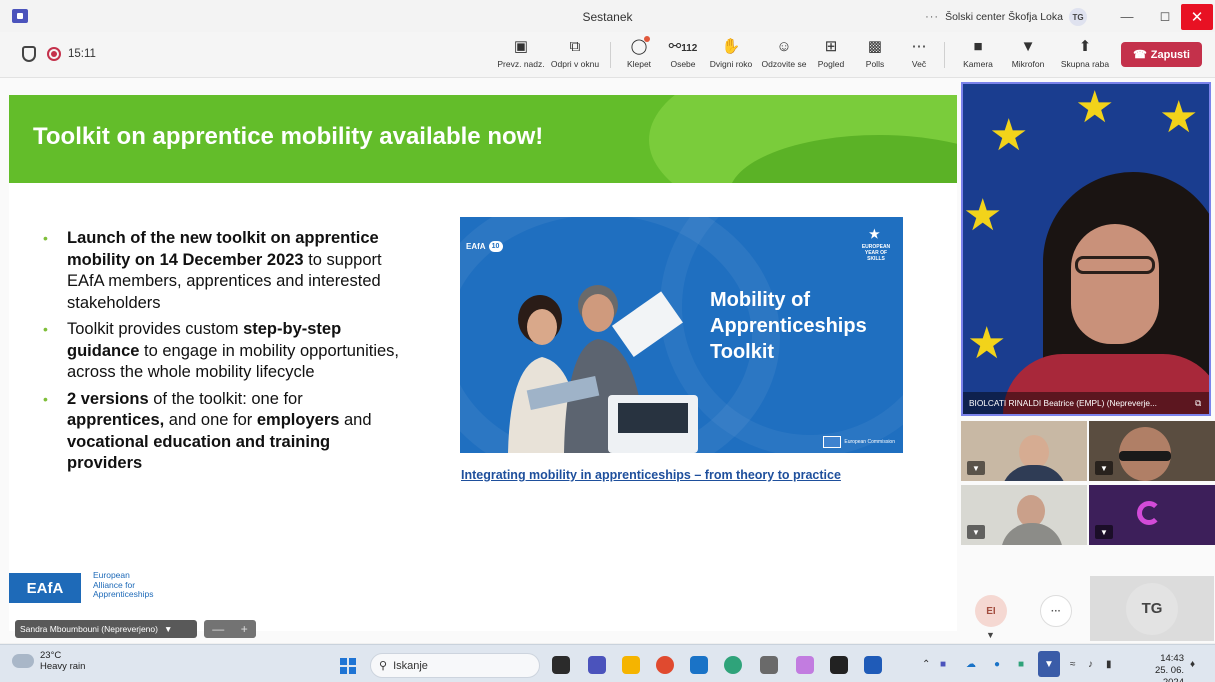 Image resolution: width=1215 pixels, height=682 pixels. I want to click on phone-icon: ☎, so click(1140, 55).